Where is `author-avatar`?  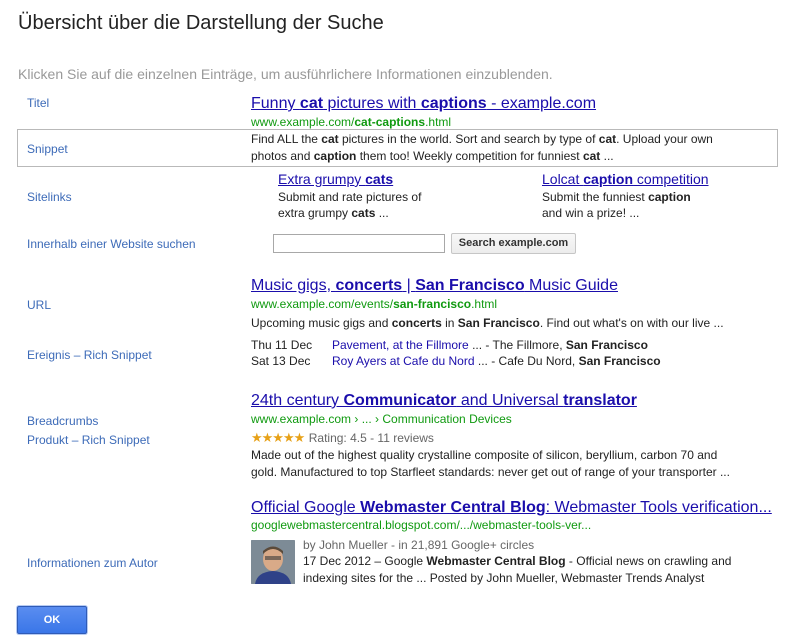 author-avatar is located at coordinates (273, 562).